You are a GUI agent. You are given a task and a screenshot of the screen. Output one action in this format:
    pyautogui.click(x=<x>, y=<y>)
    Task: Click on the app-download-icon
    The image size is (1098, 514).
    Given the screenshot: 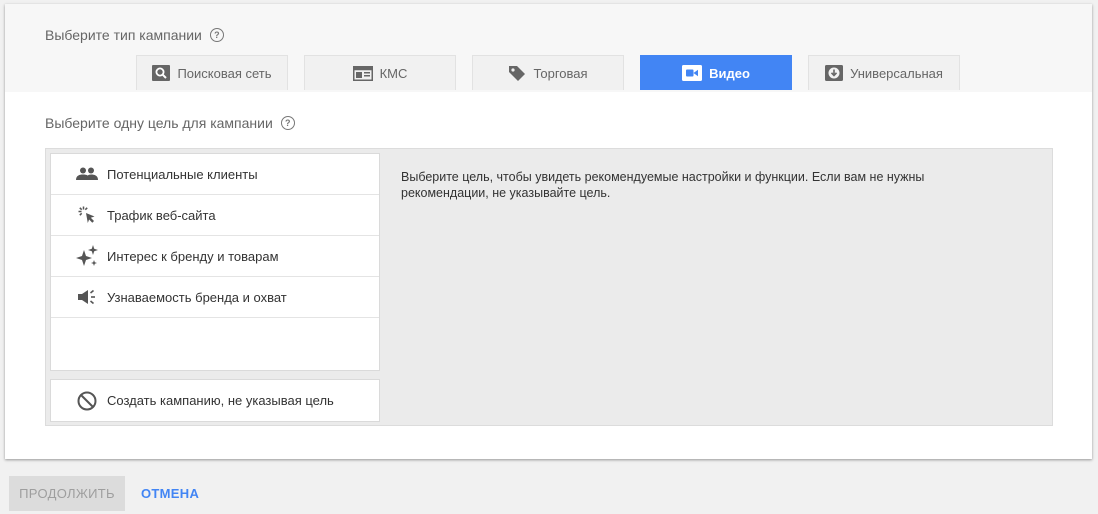 What is the action you would take?
    pyautogui.click(x=834, y=73)
    